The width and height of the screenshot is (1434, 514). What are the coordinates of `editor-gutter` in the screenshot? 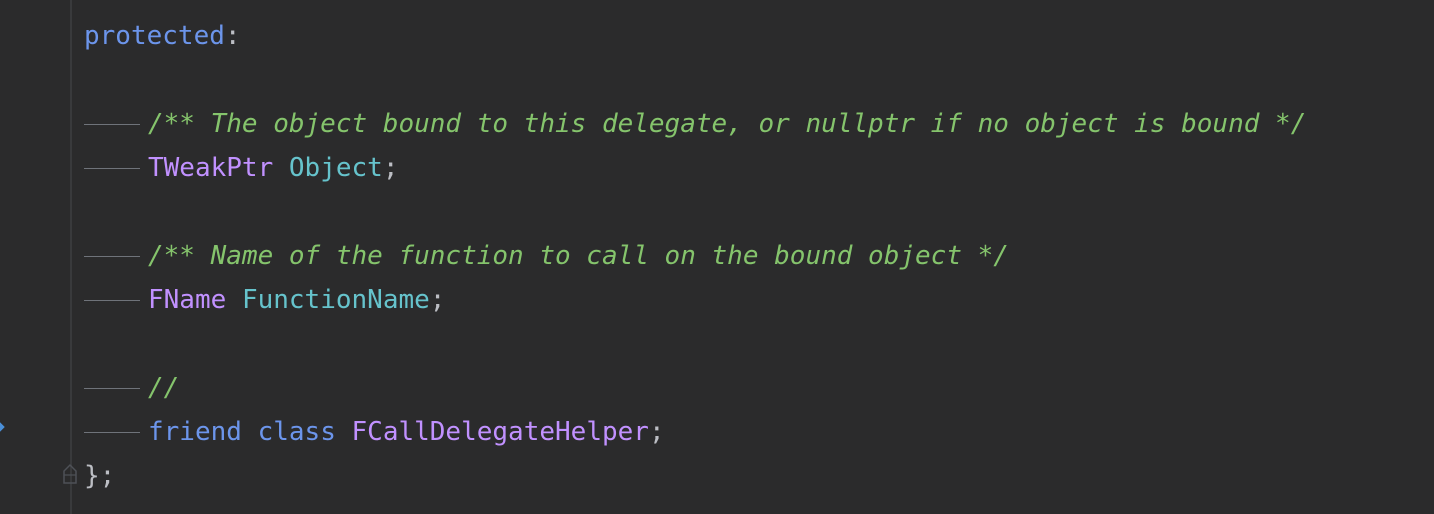 It's located at (38, 257).